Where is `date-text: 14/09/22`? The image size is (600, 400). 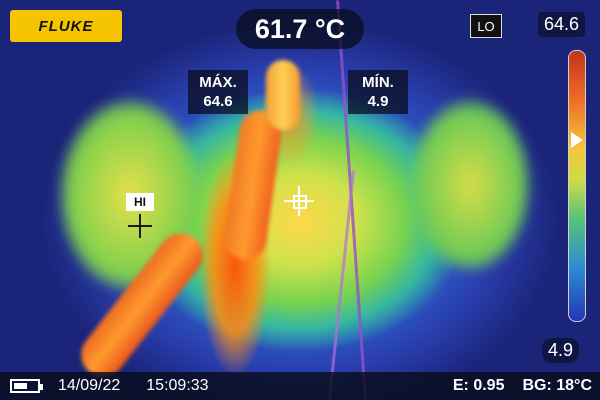 date-text: 14/09/22 is located at coordinates (89, 385).